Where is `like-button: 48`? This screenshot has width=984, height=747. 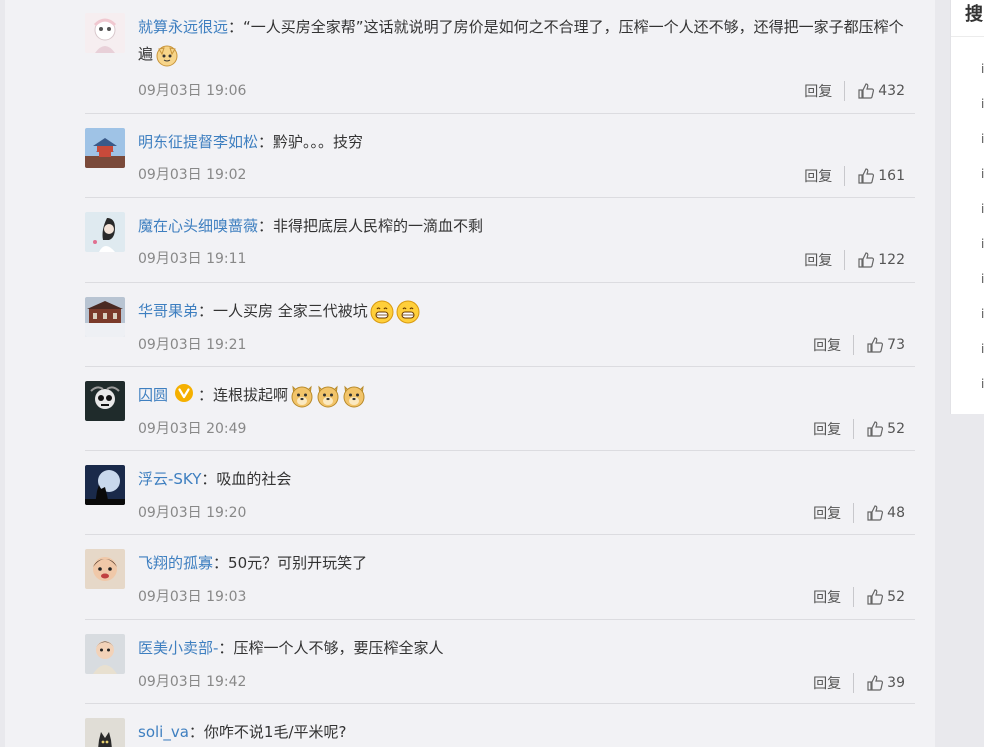 like-button: 48 is located at coordinates (885, 513).